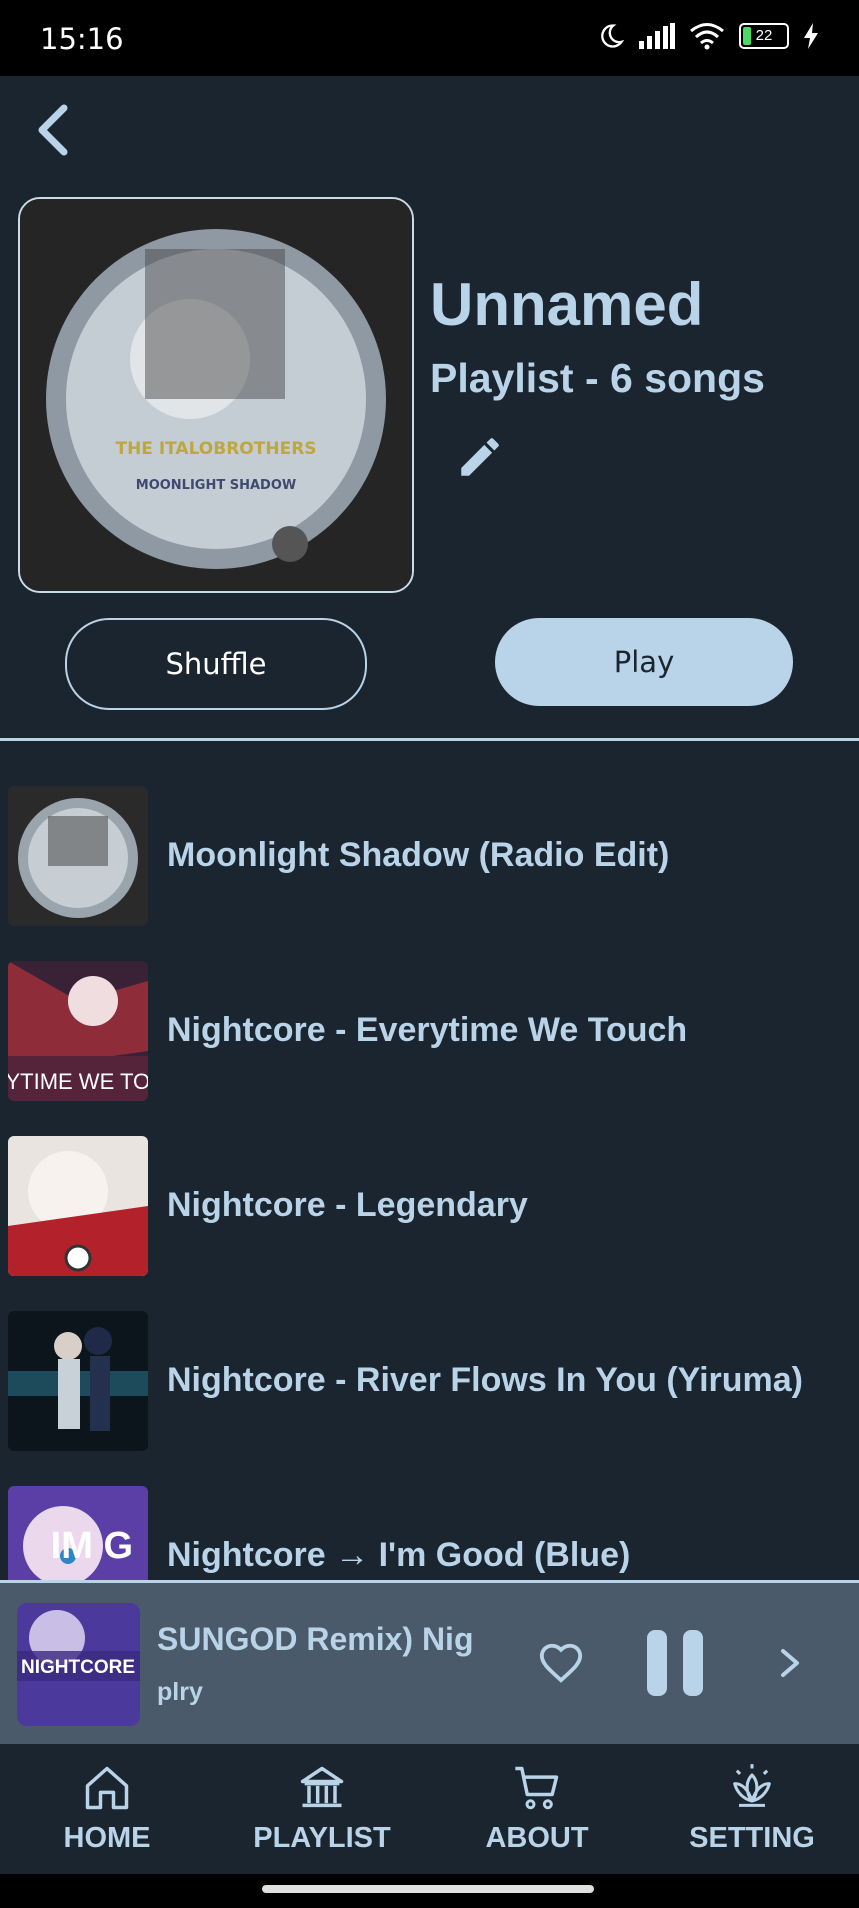 The height and width of the screenshot is (1908, 859). I want to click on nav-item-home: HOME, so click(107, 1809).